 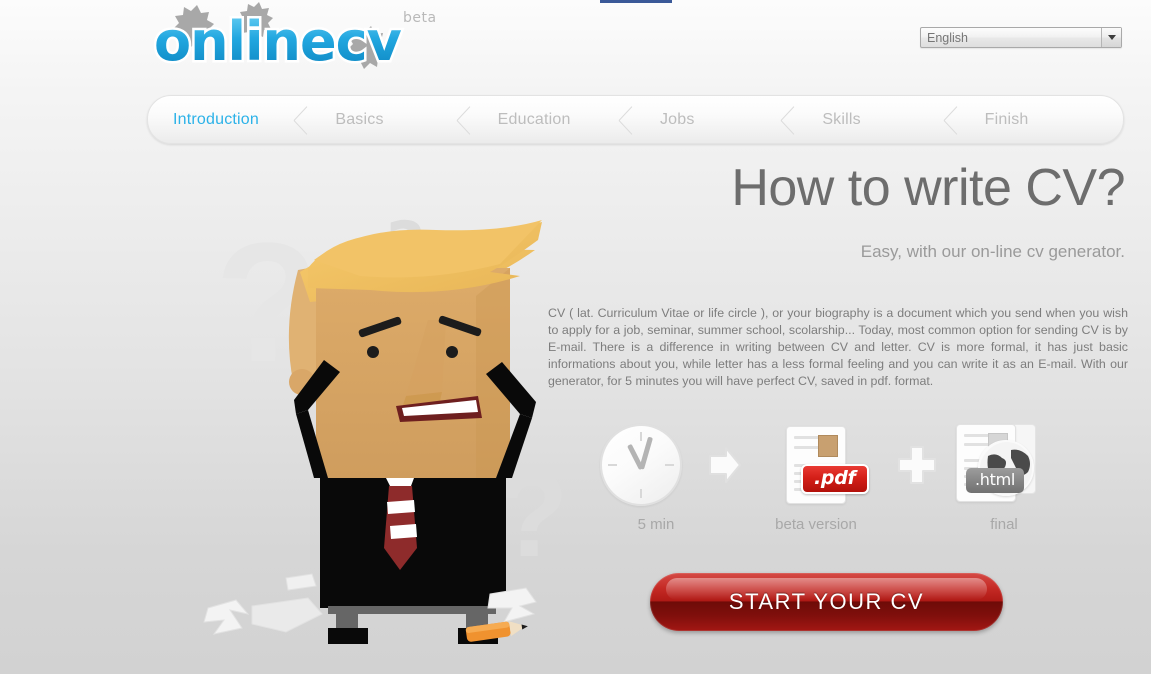 I want to click on wizard-step-education: Education, so click(x=555, y=119).